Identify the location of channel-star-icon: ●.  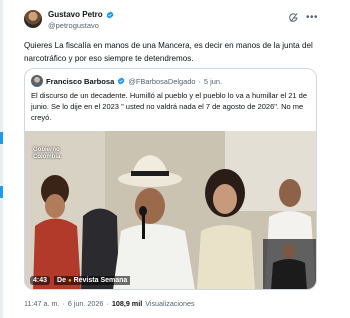
(69, 280).